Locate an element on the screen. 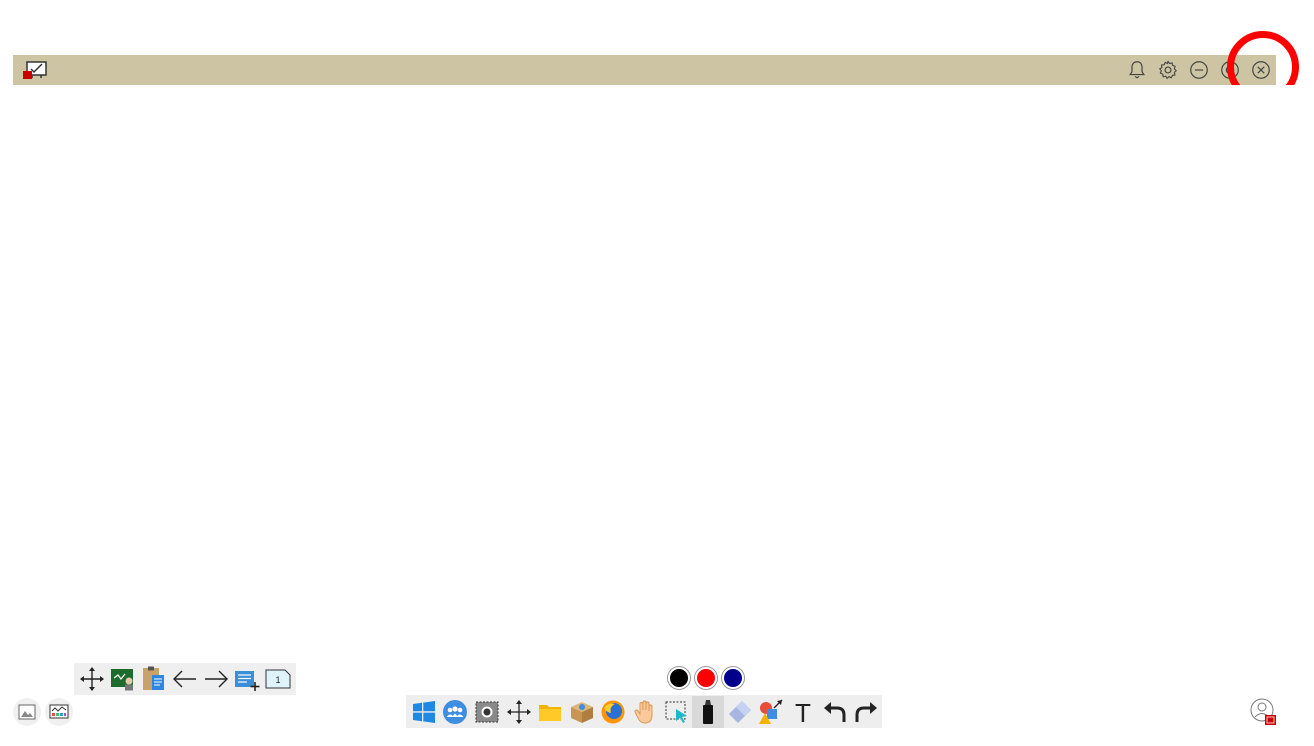 The image size is (1314, 746). next-page-icon is located at coordinates (216, 679).